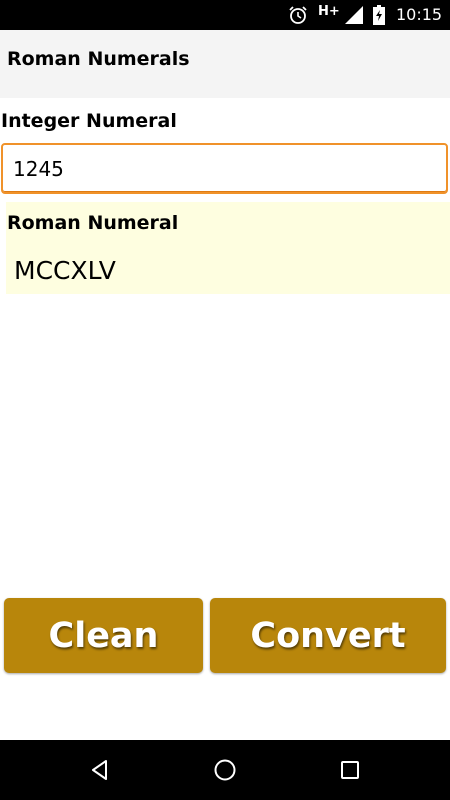 This screenshot has width=450, height=800. I want to click on roman-numeral-label: Roman Numeral, so click(93, 223).